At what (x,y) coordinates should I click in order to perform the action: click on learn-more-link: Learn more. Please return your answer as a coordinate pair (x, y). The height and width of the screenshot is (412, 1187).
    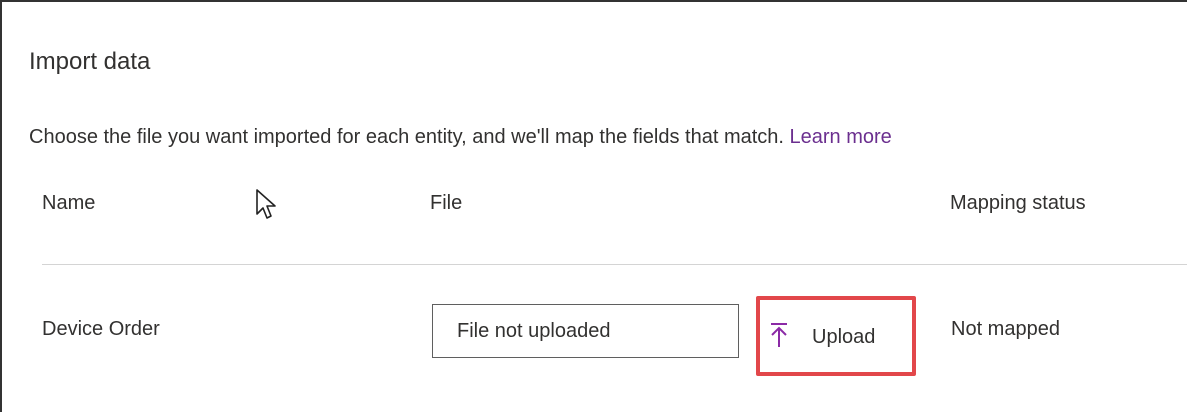
    Looking at the image, I should click on (841, 137).